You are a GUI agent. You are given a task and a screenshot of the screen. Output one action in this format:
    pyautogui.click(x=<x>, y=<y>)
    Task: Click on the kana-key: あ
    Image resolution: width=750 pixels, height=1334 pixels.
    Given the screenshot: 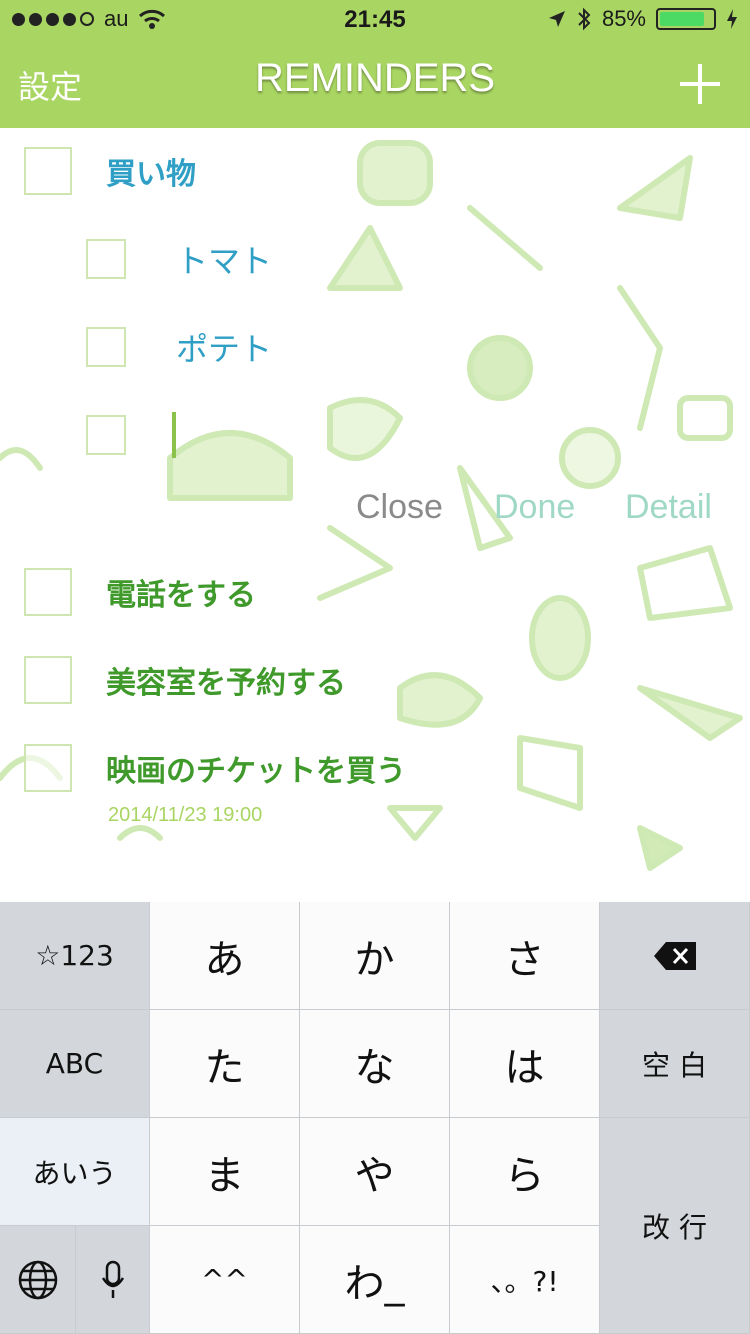 What is the action you would take?
    pyautogui.click(x=225, y=956)
    